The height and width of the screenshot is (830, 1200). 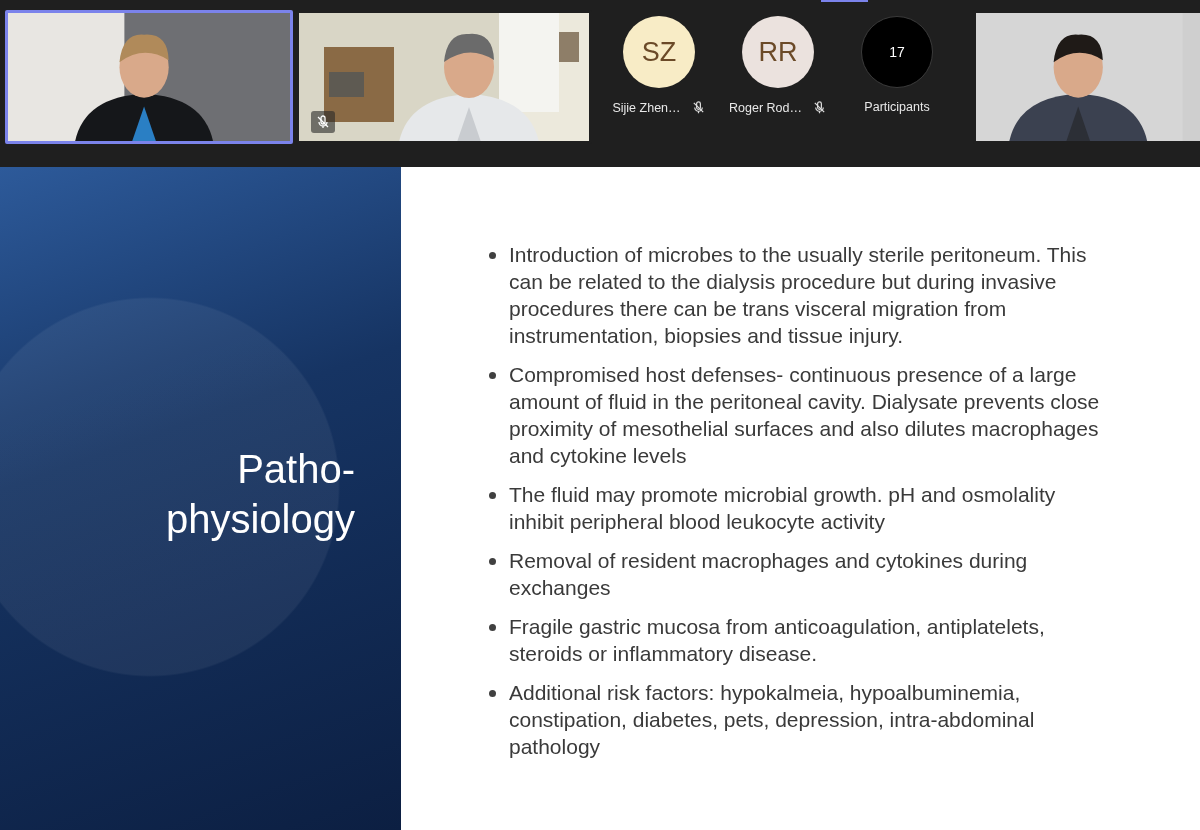 What do you see at coordinates (769, 574) in the screenshot?
I see `bullet-text: Removal of resident macrophages and cytokines during exchanges` at bounding box center [769, 574].